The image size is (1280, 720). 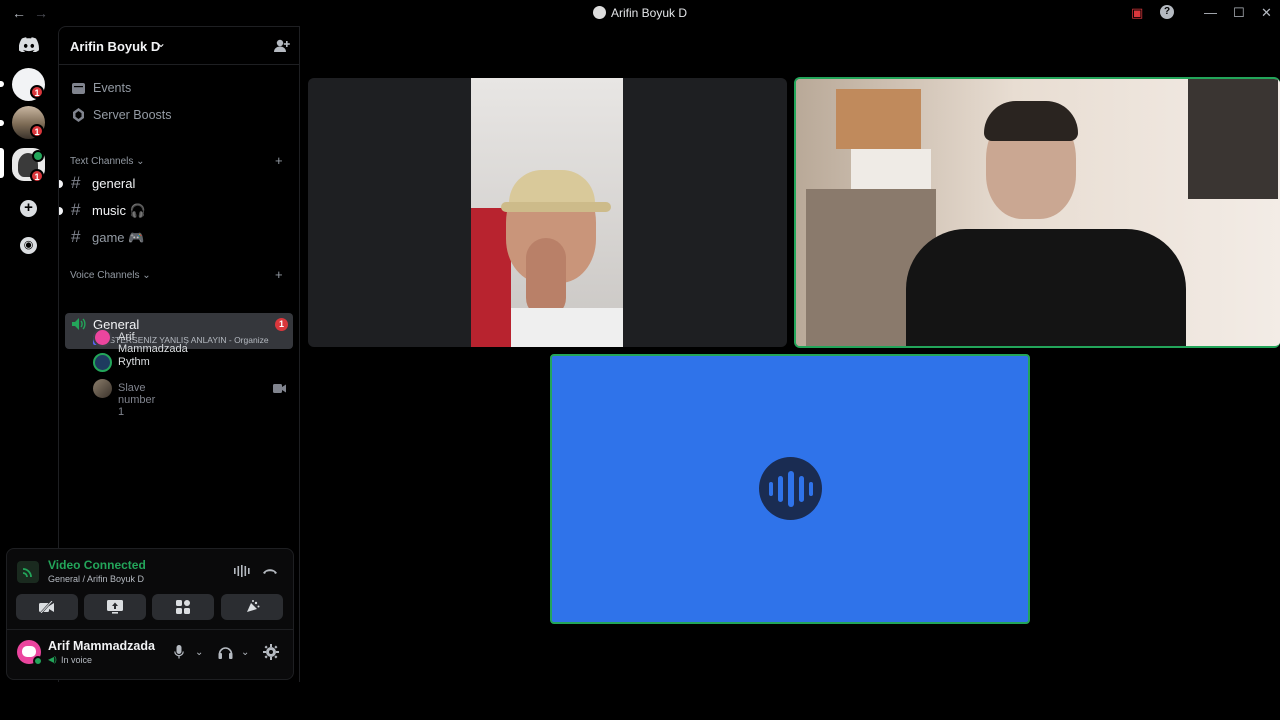 I want to click on user-status: In voice, so click(x=77, y=660).